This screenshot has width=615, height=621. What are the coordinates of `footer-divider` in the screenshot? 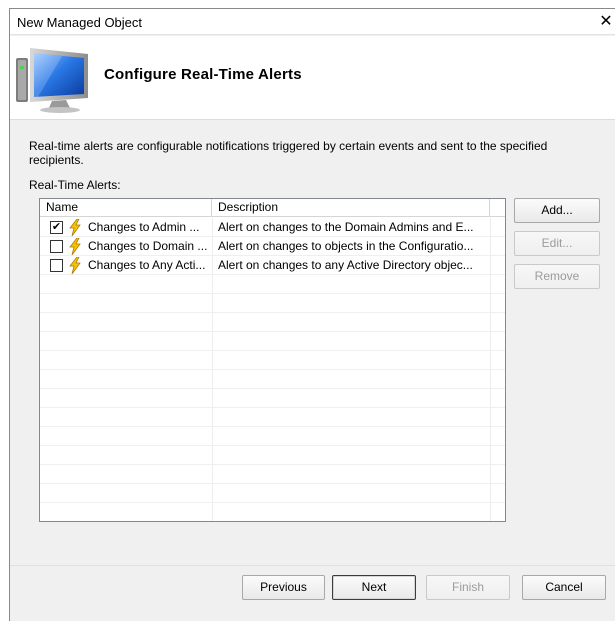 It's located at (312, 565).